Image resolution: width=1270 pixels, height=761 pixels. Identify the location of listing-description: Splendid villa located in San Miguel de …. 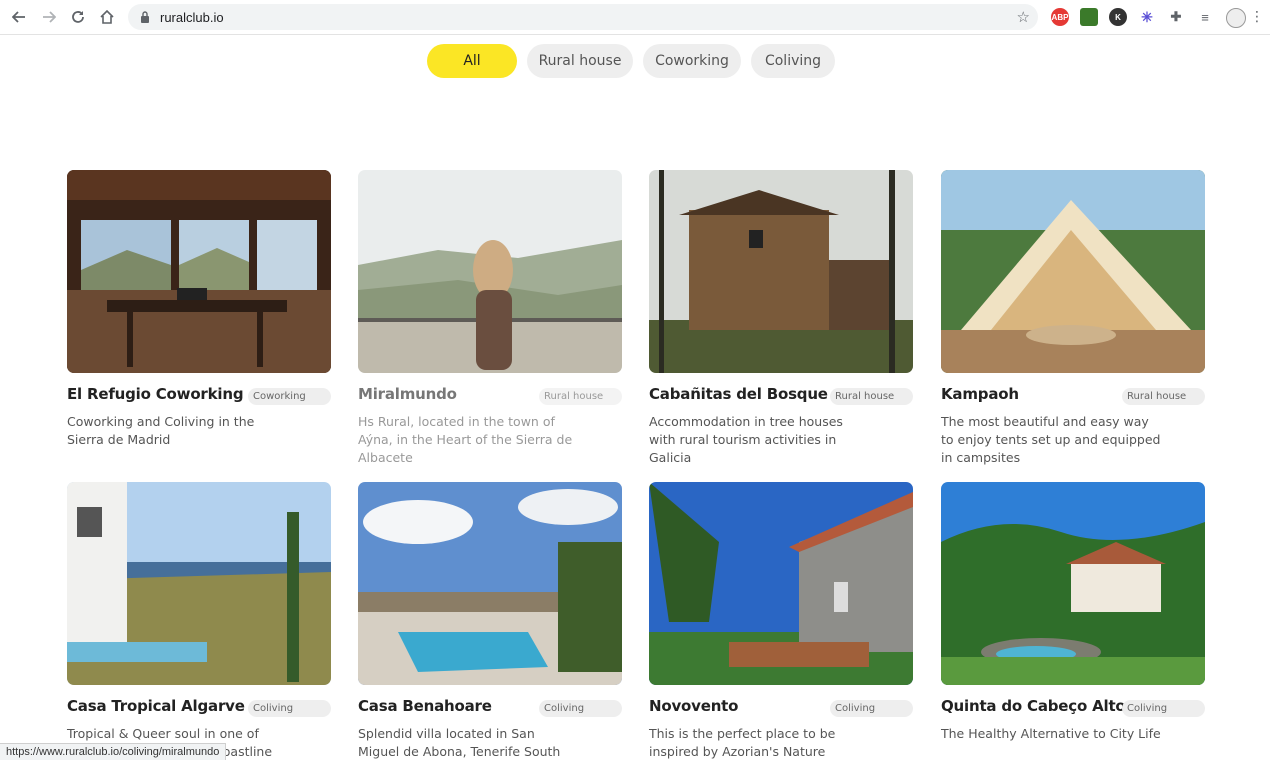
(459, 742).